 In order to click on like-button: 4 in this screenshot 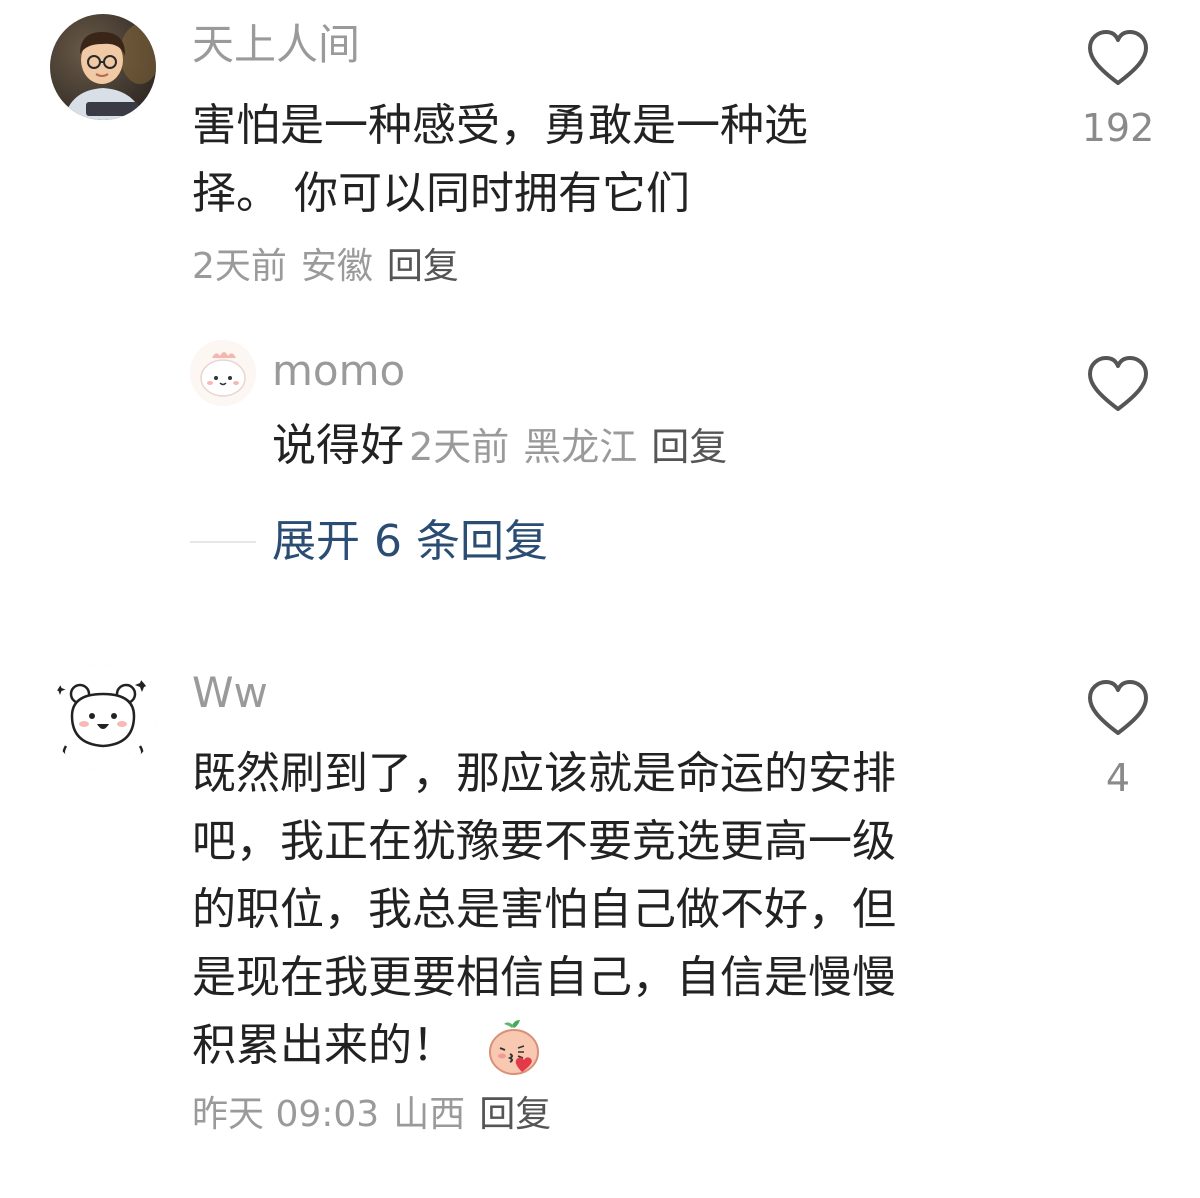, I will do `click(1118, 739)`.